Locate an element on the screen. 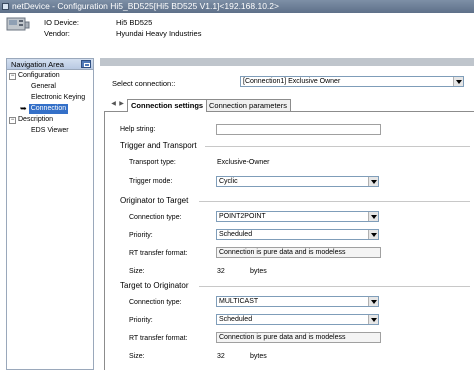  tree-item-connection: ➥ Connection is located at coordinates (44, 109).